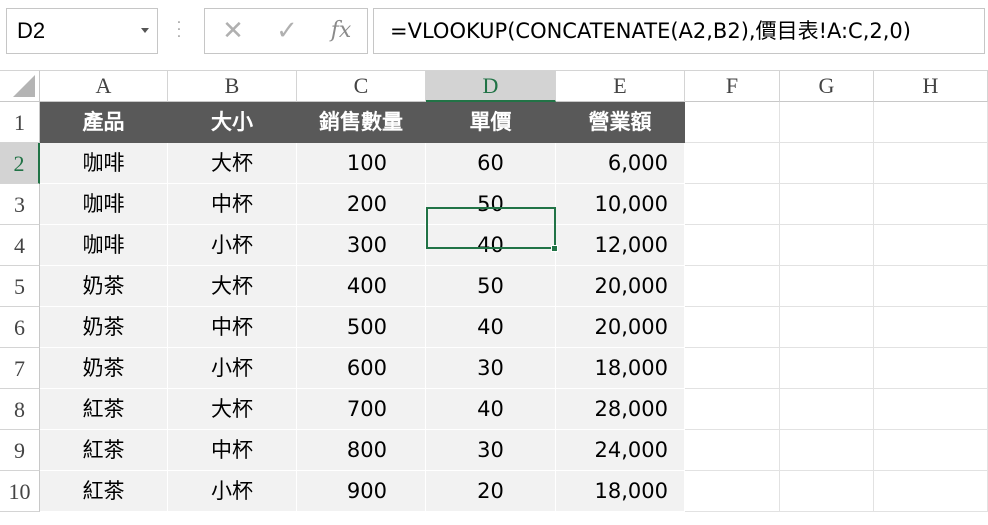  Describe the element at coordinates (104, 368) in the screenshot. I see `cell-a7: 奶茶` at that location.